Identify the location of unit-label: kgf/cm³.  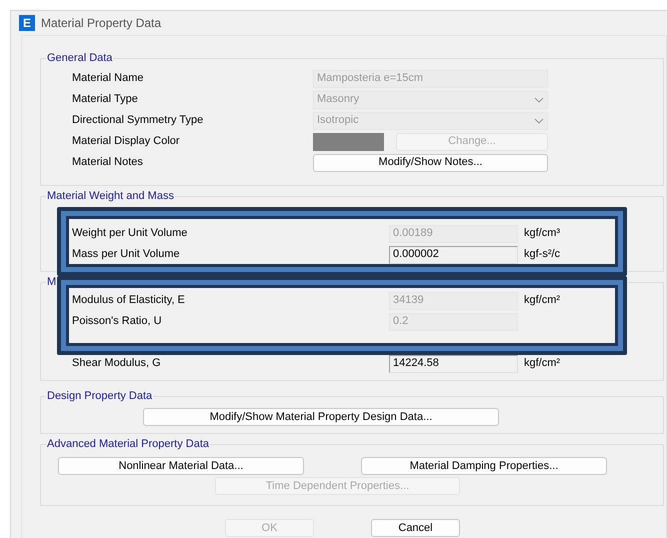
(542, 234).